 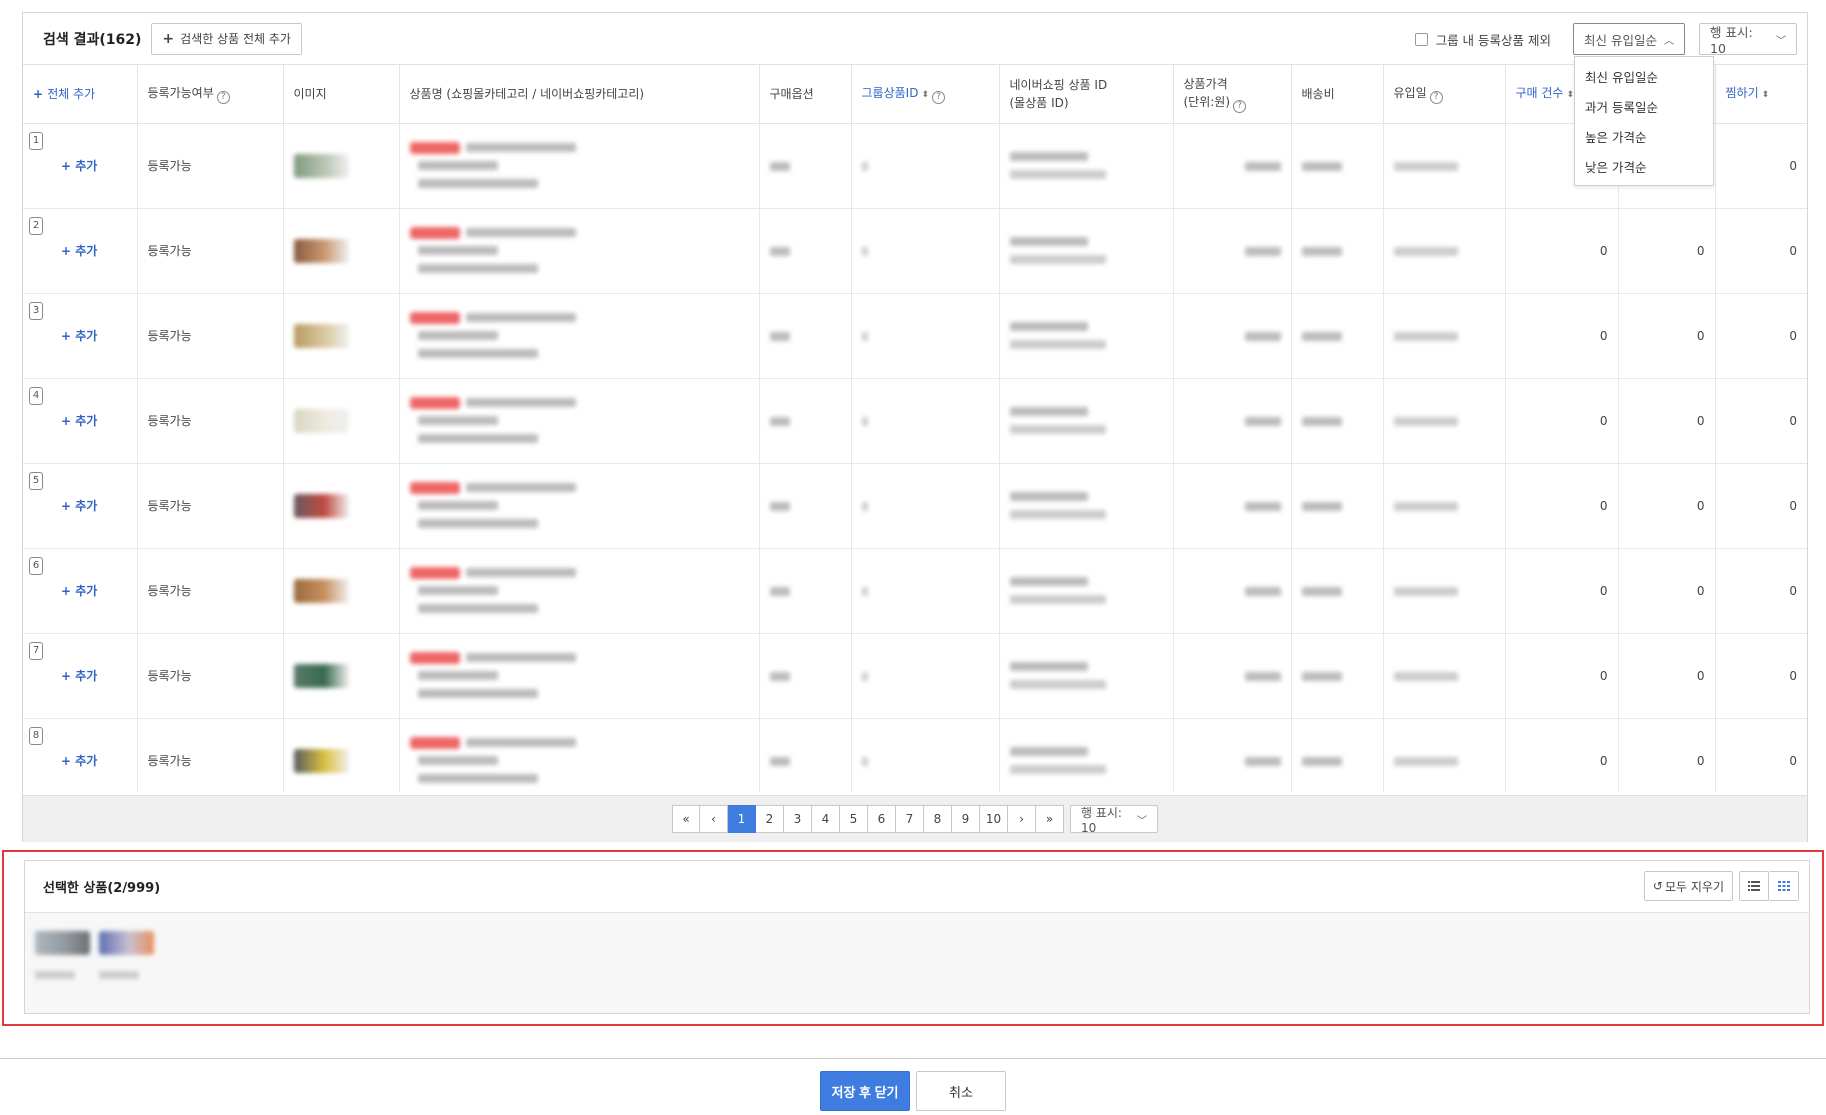 I want to click on page-button: 8, so click(x=938, y=819).